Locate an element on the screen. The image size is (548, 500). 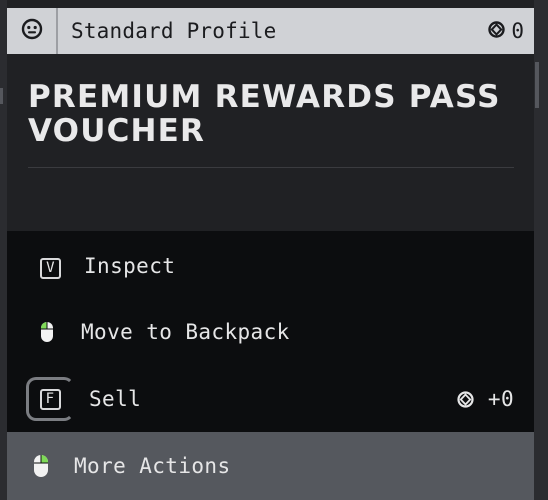
keycap-v: V is located at coordinates (50, 266).